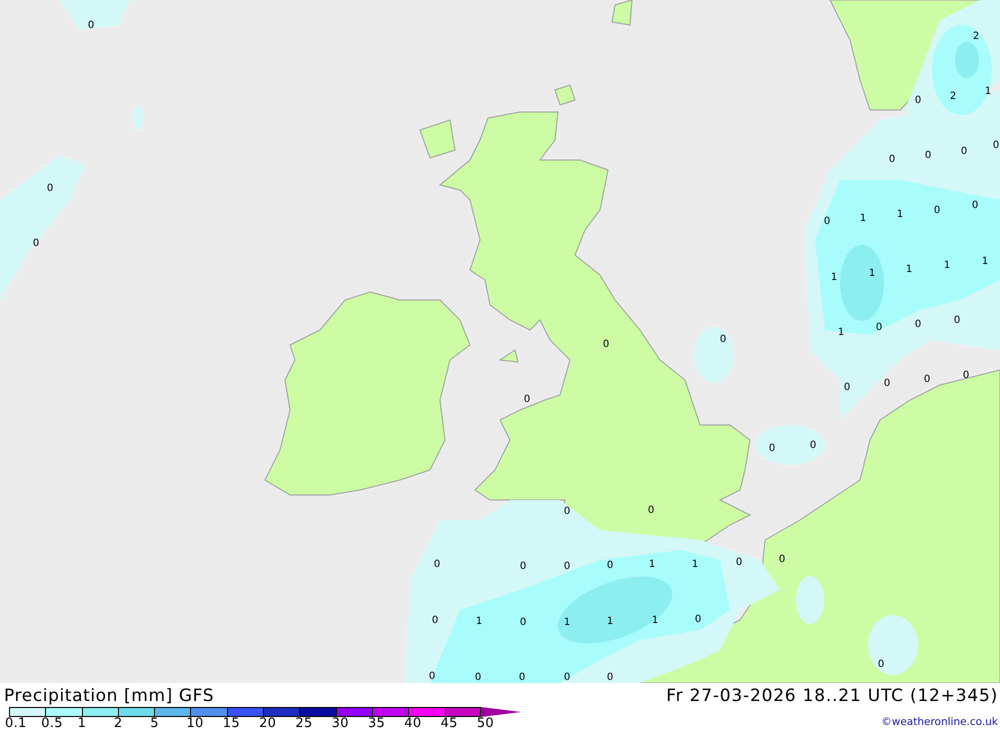  What do you see at coordinates (16, 724) in the screenshot?
I see `scale-label: 0.1` at bounding box center [16, 724].